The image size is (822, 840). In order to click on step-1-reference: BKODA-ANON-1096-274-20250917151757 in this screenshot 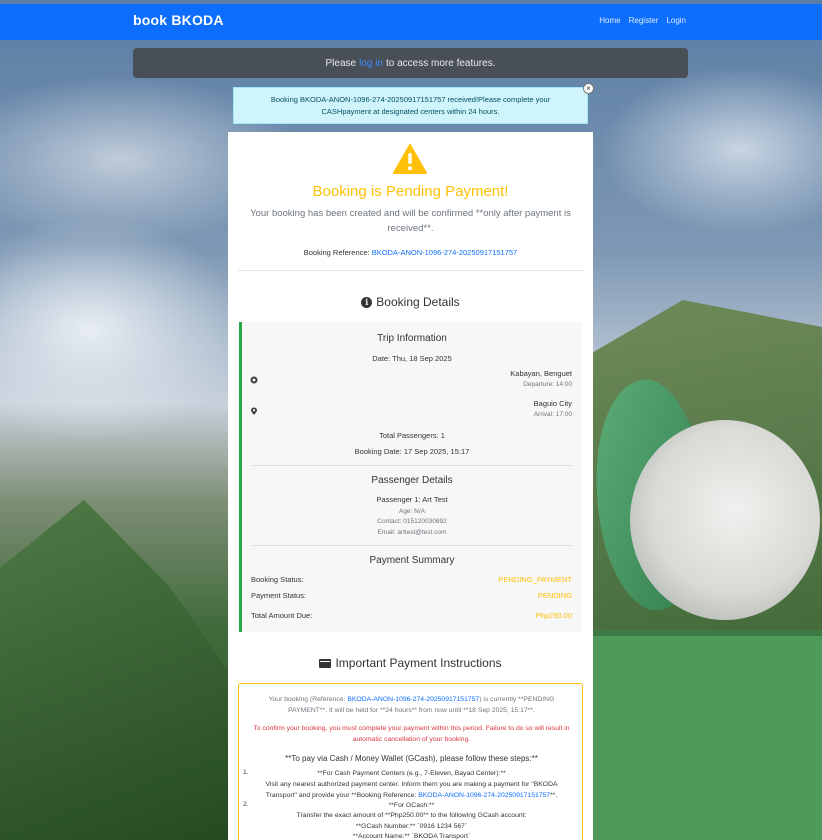, I will do `click(484, 795)`.